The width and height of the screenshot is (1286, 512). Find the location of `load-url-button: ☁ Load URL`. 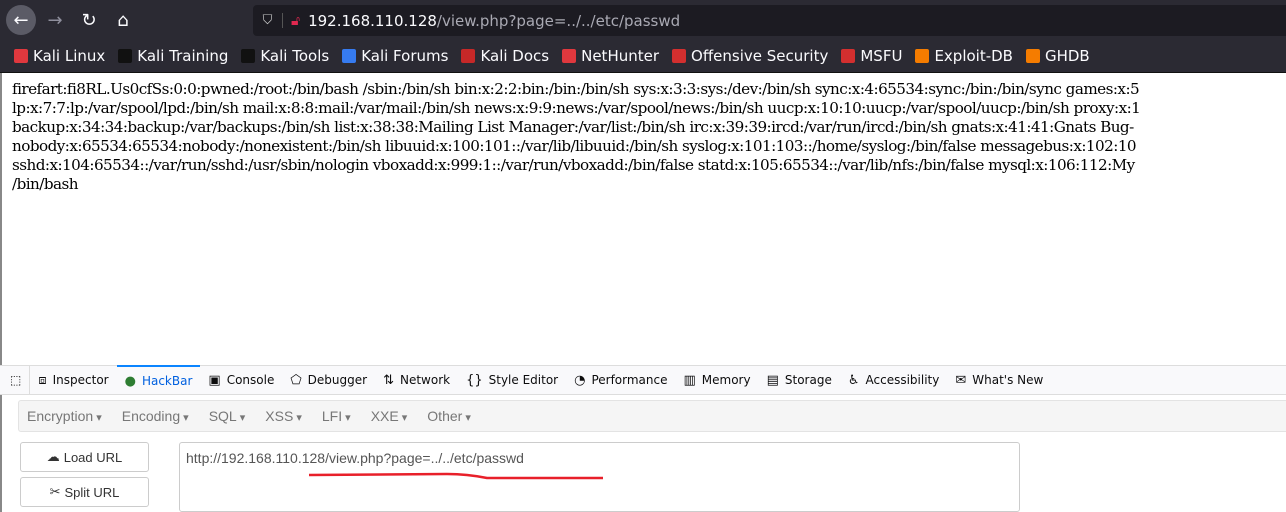

load-url-button: ☁ Load URL is located at coordinates (84, 457).